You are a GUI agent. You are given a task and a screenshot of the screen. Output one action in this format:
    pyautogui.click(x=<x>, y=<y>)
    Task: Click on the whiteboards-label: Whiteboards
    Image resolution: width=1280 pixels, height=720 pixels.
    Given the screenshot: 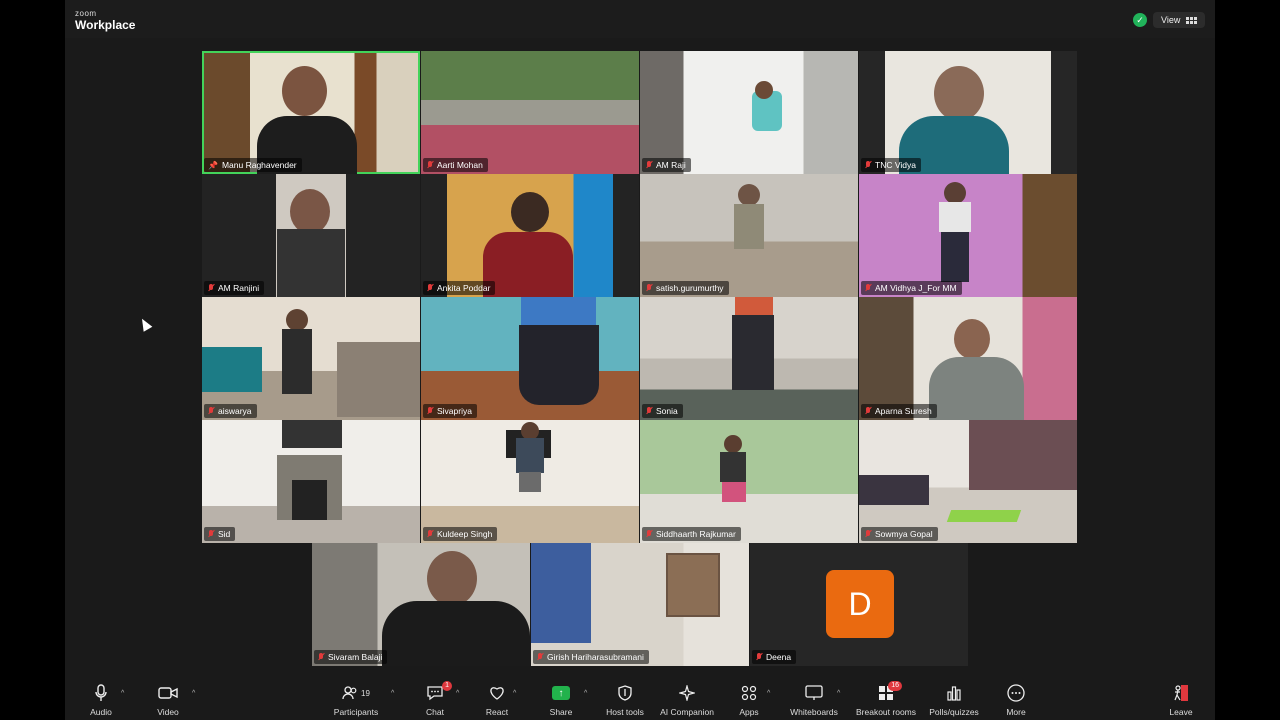 What is the action you would take?
    pyautogui.click(x=814, y=712)
    